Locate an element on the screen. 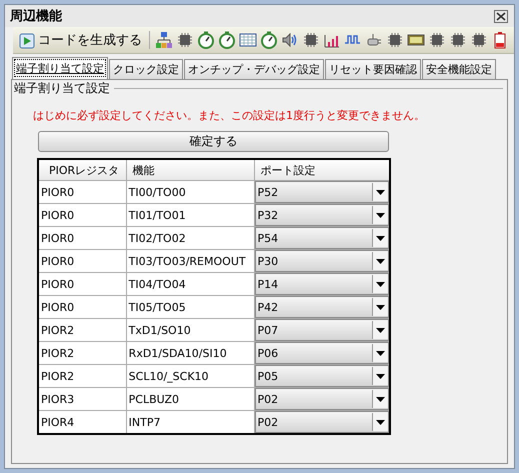 This screenshot has height=473, width=519. speaker-icon is located at coordinates (290, 40).